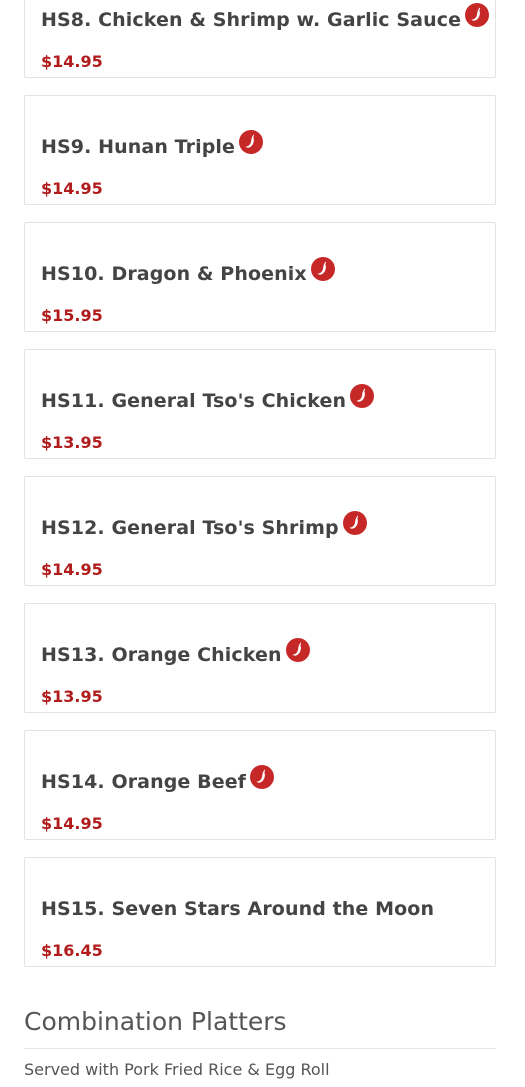  I want to click on menu-item-price: $16.45, so click(72, 950).